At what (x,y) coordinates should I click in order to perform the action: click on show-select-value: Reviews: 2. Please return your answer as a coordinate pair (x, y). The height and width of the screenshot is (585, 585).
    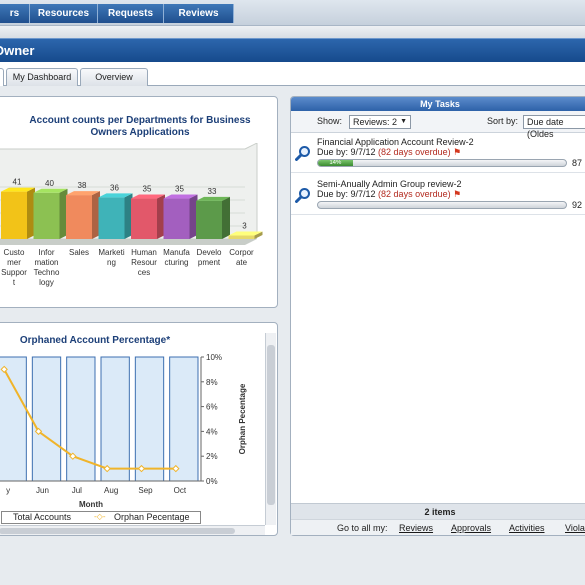
    Looking at the image, I should click on (375, 122).